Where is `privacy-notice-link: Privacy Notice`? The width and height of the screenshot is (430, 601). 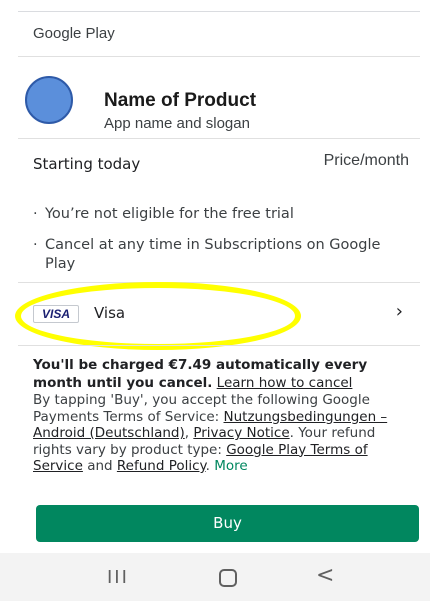
privacy-notice-link: Privacy Notice is located at coordinates (241, 433).